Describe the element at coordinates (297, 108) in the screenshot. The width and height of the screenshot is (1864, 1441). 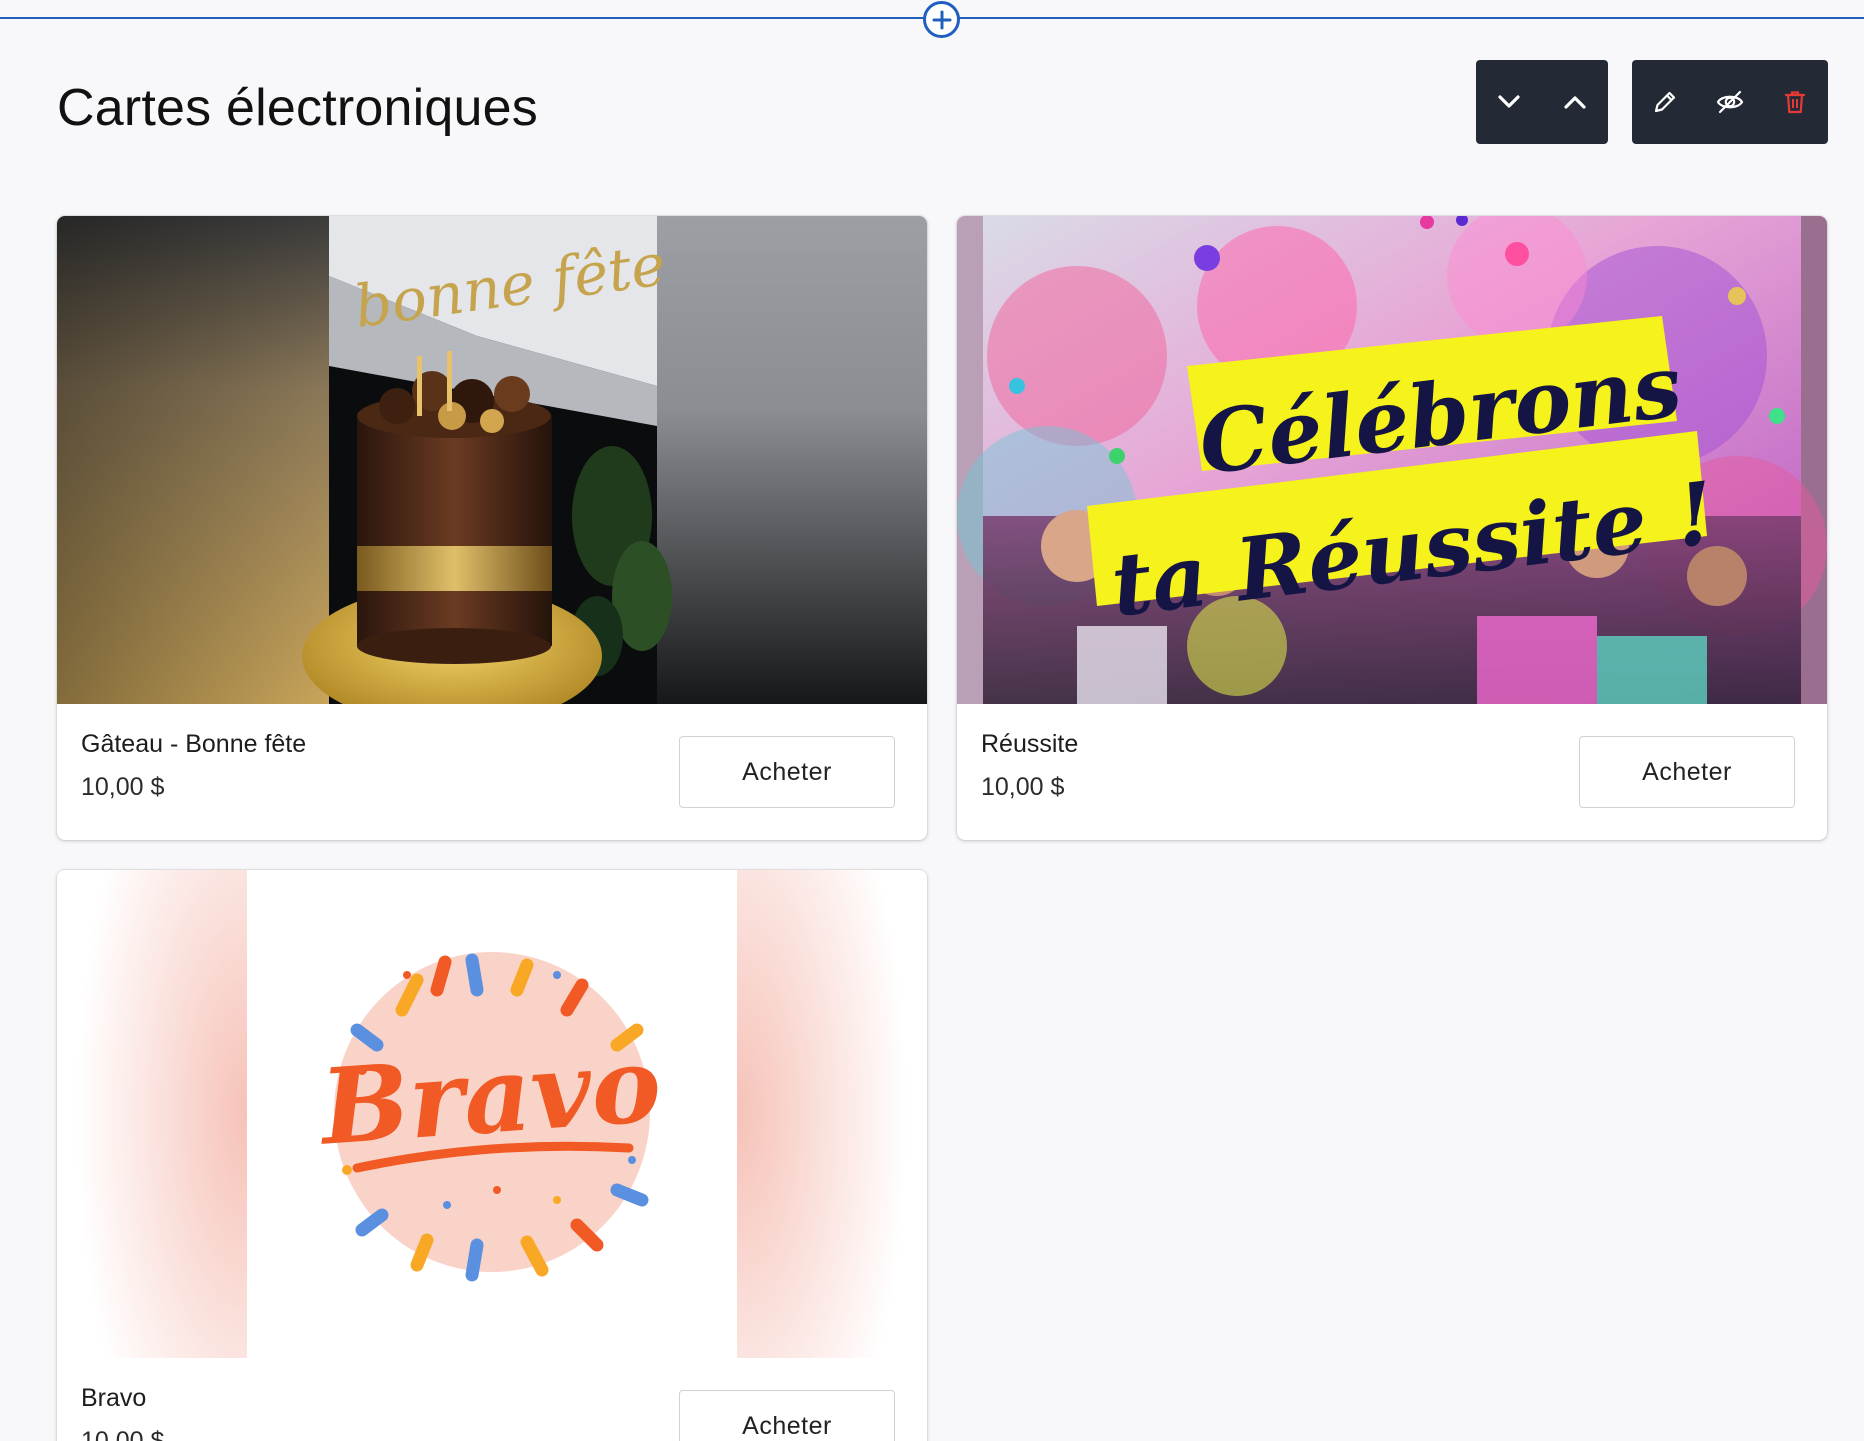
I see `page-title: Cartes électroniques` at that location.